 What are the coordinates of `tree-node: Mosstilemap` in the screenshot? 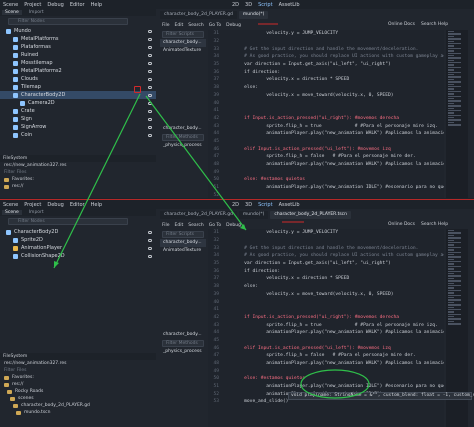 It's located at (78, 63).